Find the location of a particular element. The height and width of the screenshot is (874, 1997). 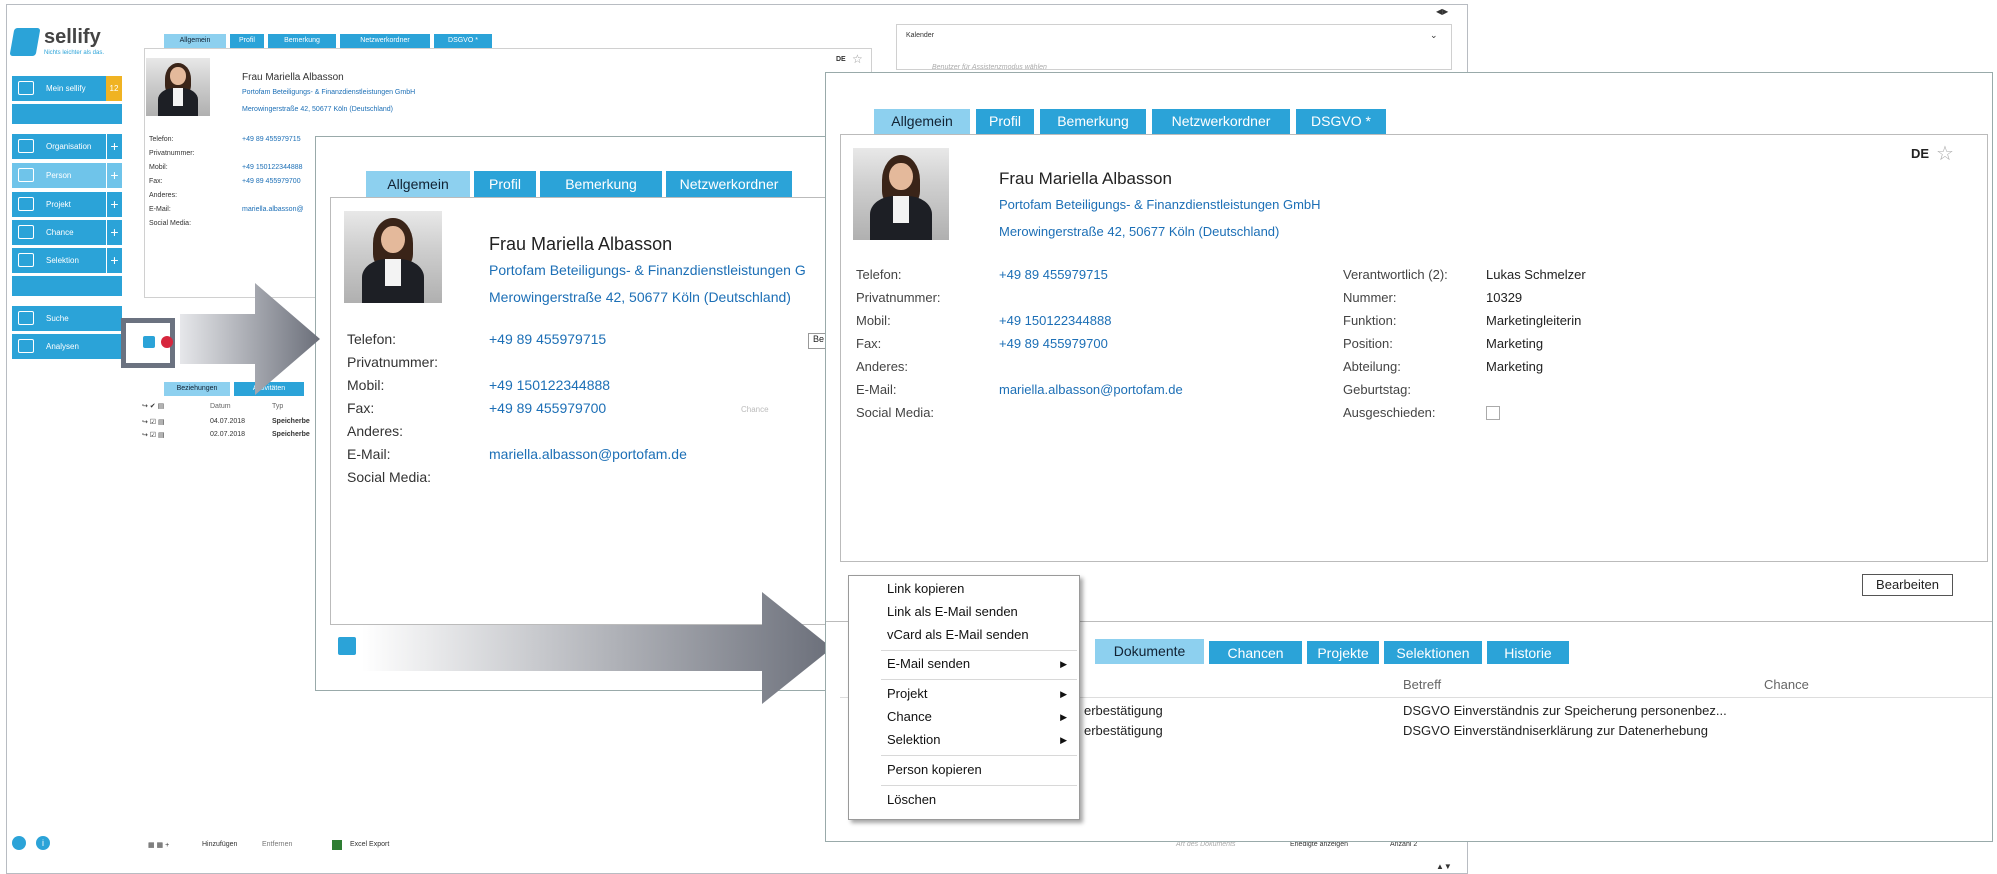

add-organisation-button: + is located at coordinates (114, 146).